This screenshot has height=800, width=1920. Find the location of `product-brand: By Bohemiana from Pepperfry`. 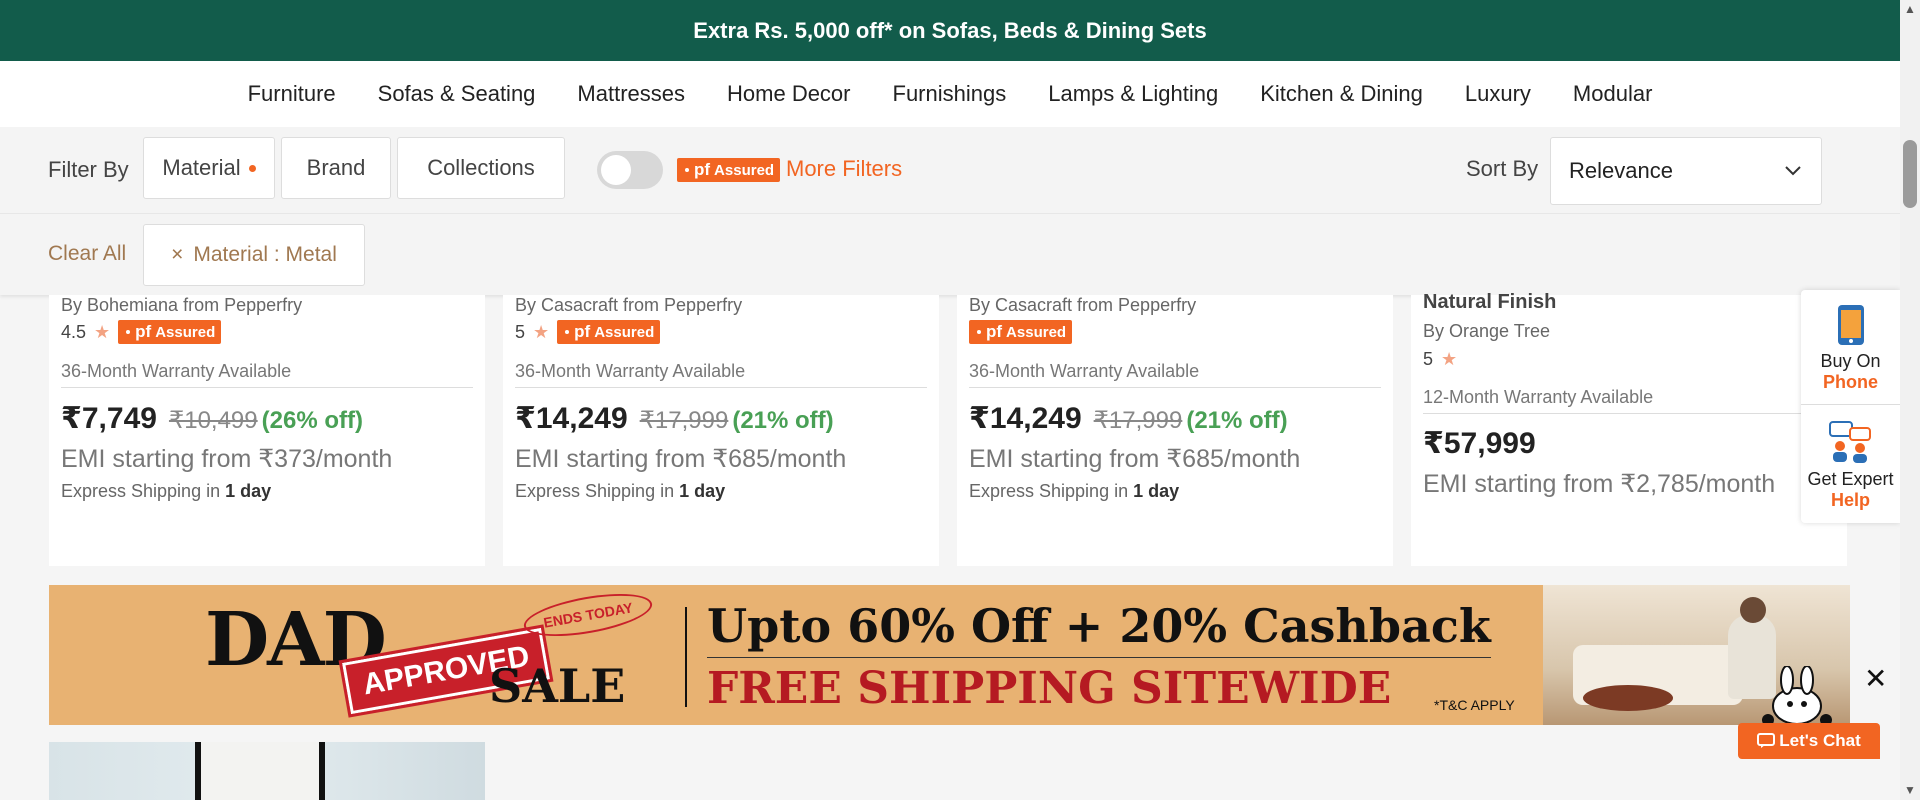

product-brand: By Bohemiana from Pepperfry is located at coordinates (182, 305).